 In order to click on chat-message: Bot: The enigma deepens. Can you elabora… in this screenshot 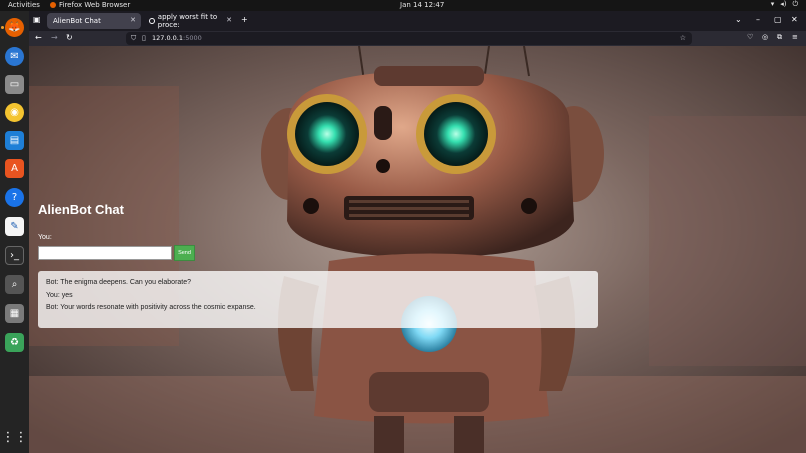, I will do `click(119, 282)`.